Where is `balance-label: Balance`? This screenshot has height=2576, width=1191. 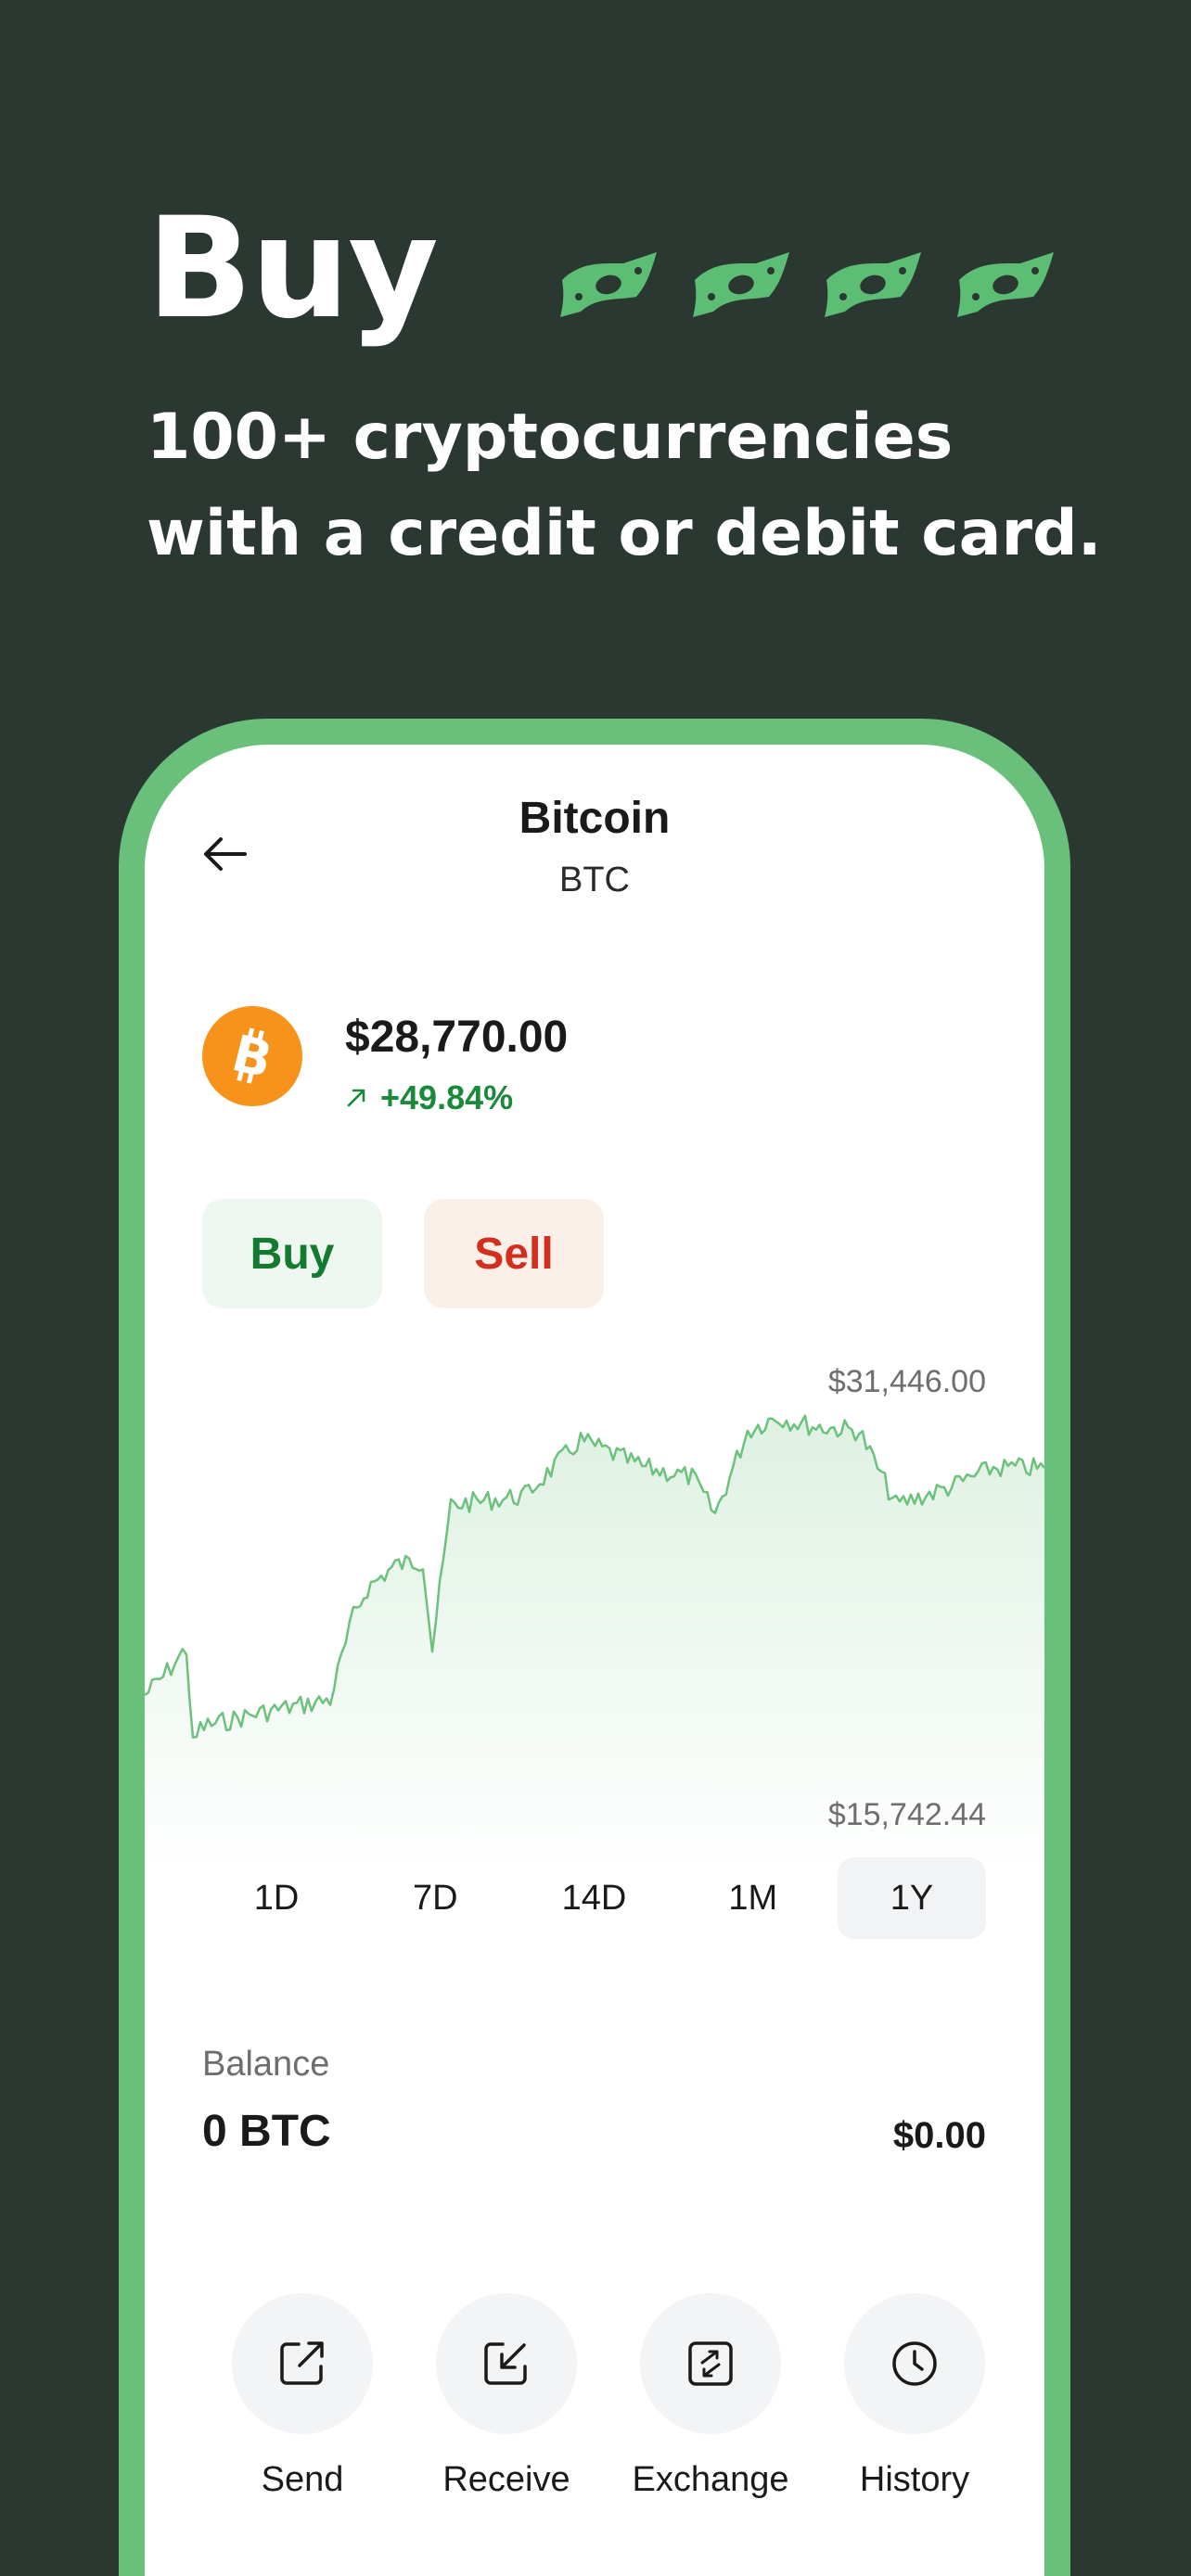
balance-label: Balance is located at coordinates (266, 2064).